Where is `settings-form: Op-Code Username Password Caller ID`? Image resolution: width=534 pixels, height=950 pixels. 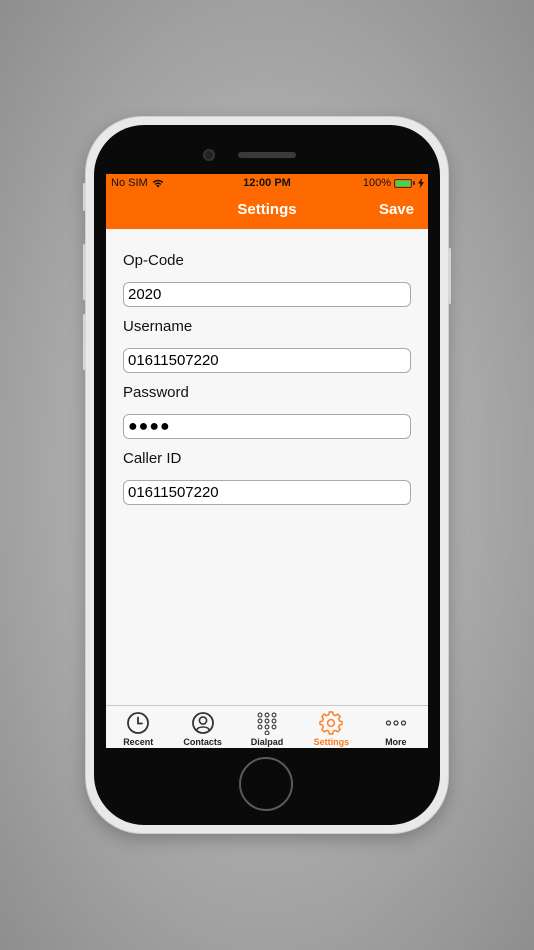 settings-form: Op-Code Username Password Caller ID is located at coordinates (267, 378).